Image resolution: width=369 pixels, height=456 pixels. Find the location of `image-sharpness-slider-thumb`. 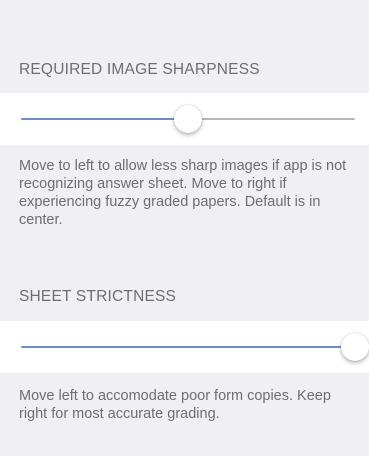

image-sharpness-slider-thumb is located at coordinates (188, 119).